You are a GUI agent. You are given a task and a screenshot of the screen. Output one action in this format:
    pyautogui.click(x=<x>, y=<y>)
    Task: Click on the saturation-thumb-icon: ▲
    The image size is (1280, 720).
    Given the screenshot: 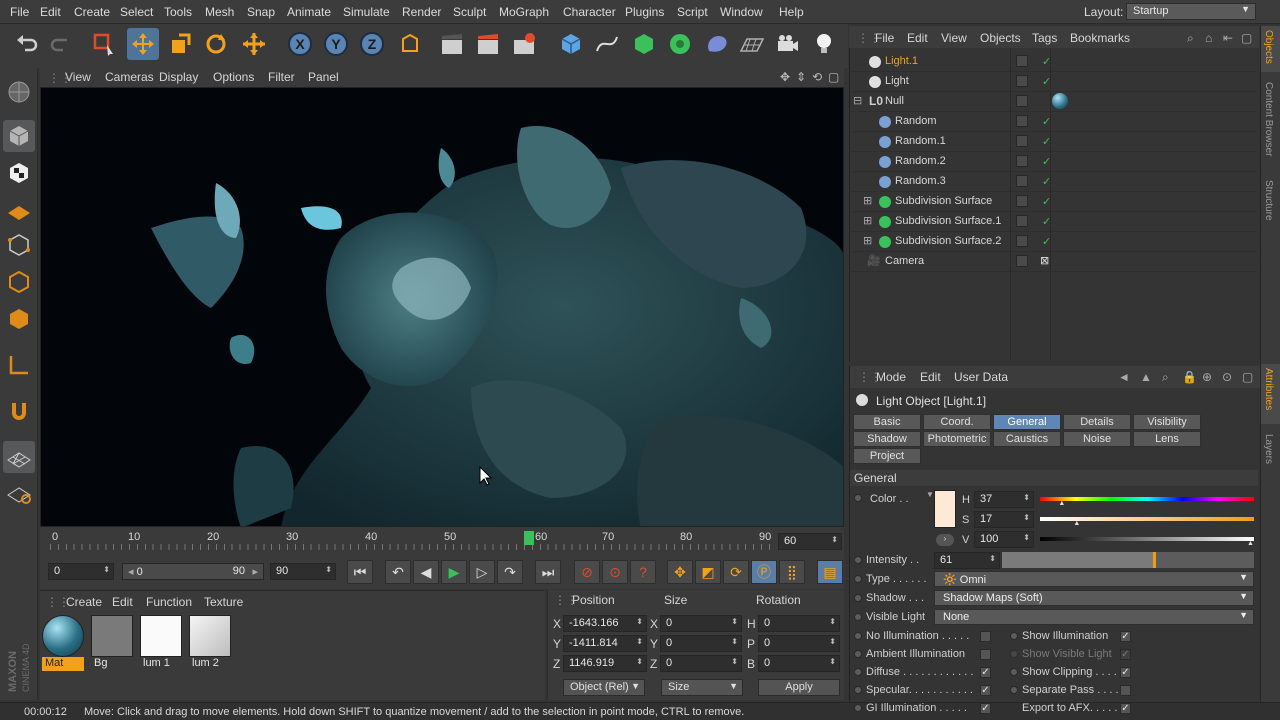 What is the action you would take?
    pyautogui.click(x=1076, y=523)
    